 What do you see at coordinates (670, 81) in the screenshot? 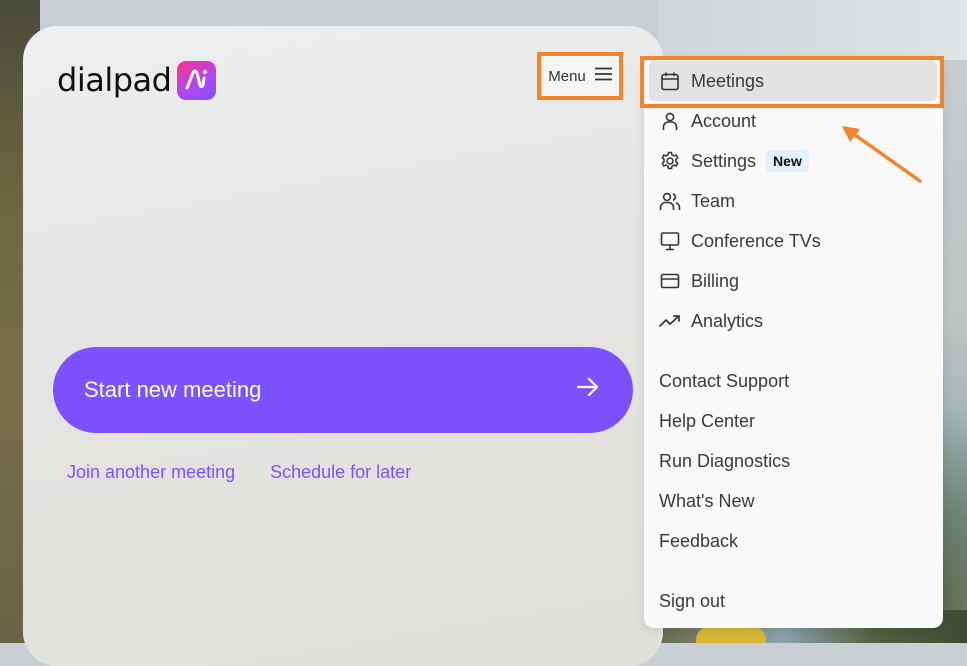
I see `calendar-icon` at bounding box center [670, 81].